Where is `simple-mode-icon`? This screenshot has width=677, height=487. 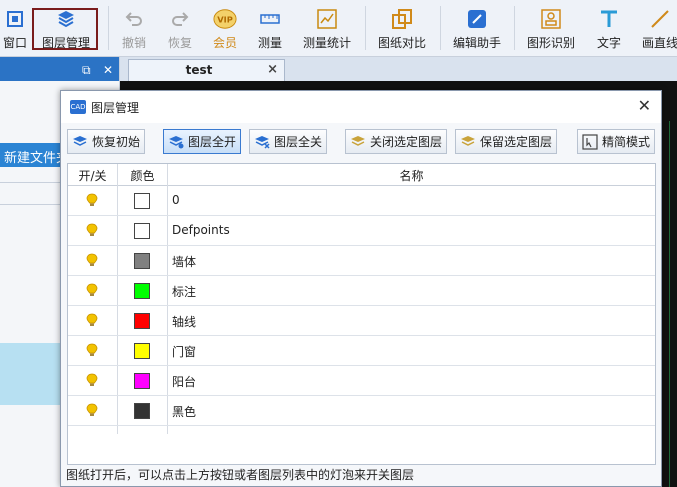 simple-mode-icon is located at coordinates (590, 141).